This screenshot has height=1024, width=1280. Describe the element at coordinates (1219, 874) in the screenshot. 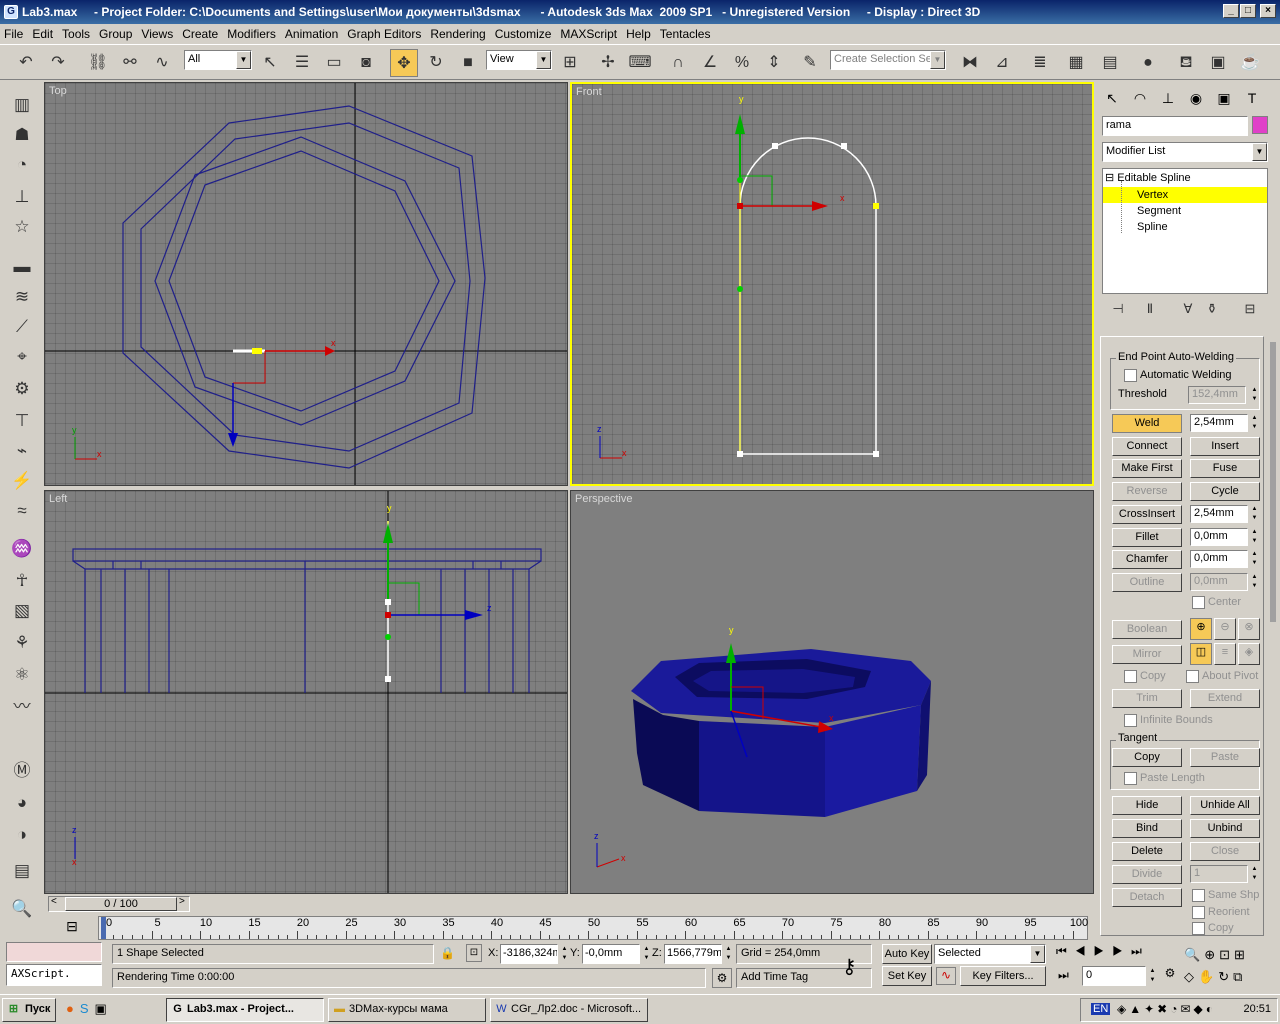

I see `divide-field: 1` at that location.